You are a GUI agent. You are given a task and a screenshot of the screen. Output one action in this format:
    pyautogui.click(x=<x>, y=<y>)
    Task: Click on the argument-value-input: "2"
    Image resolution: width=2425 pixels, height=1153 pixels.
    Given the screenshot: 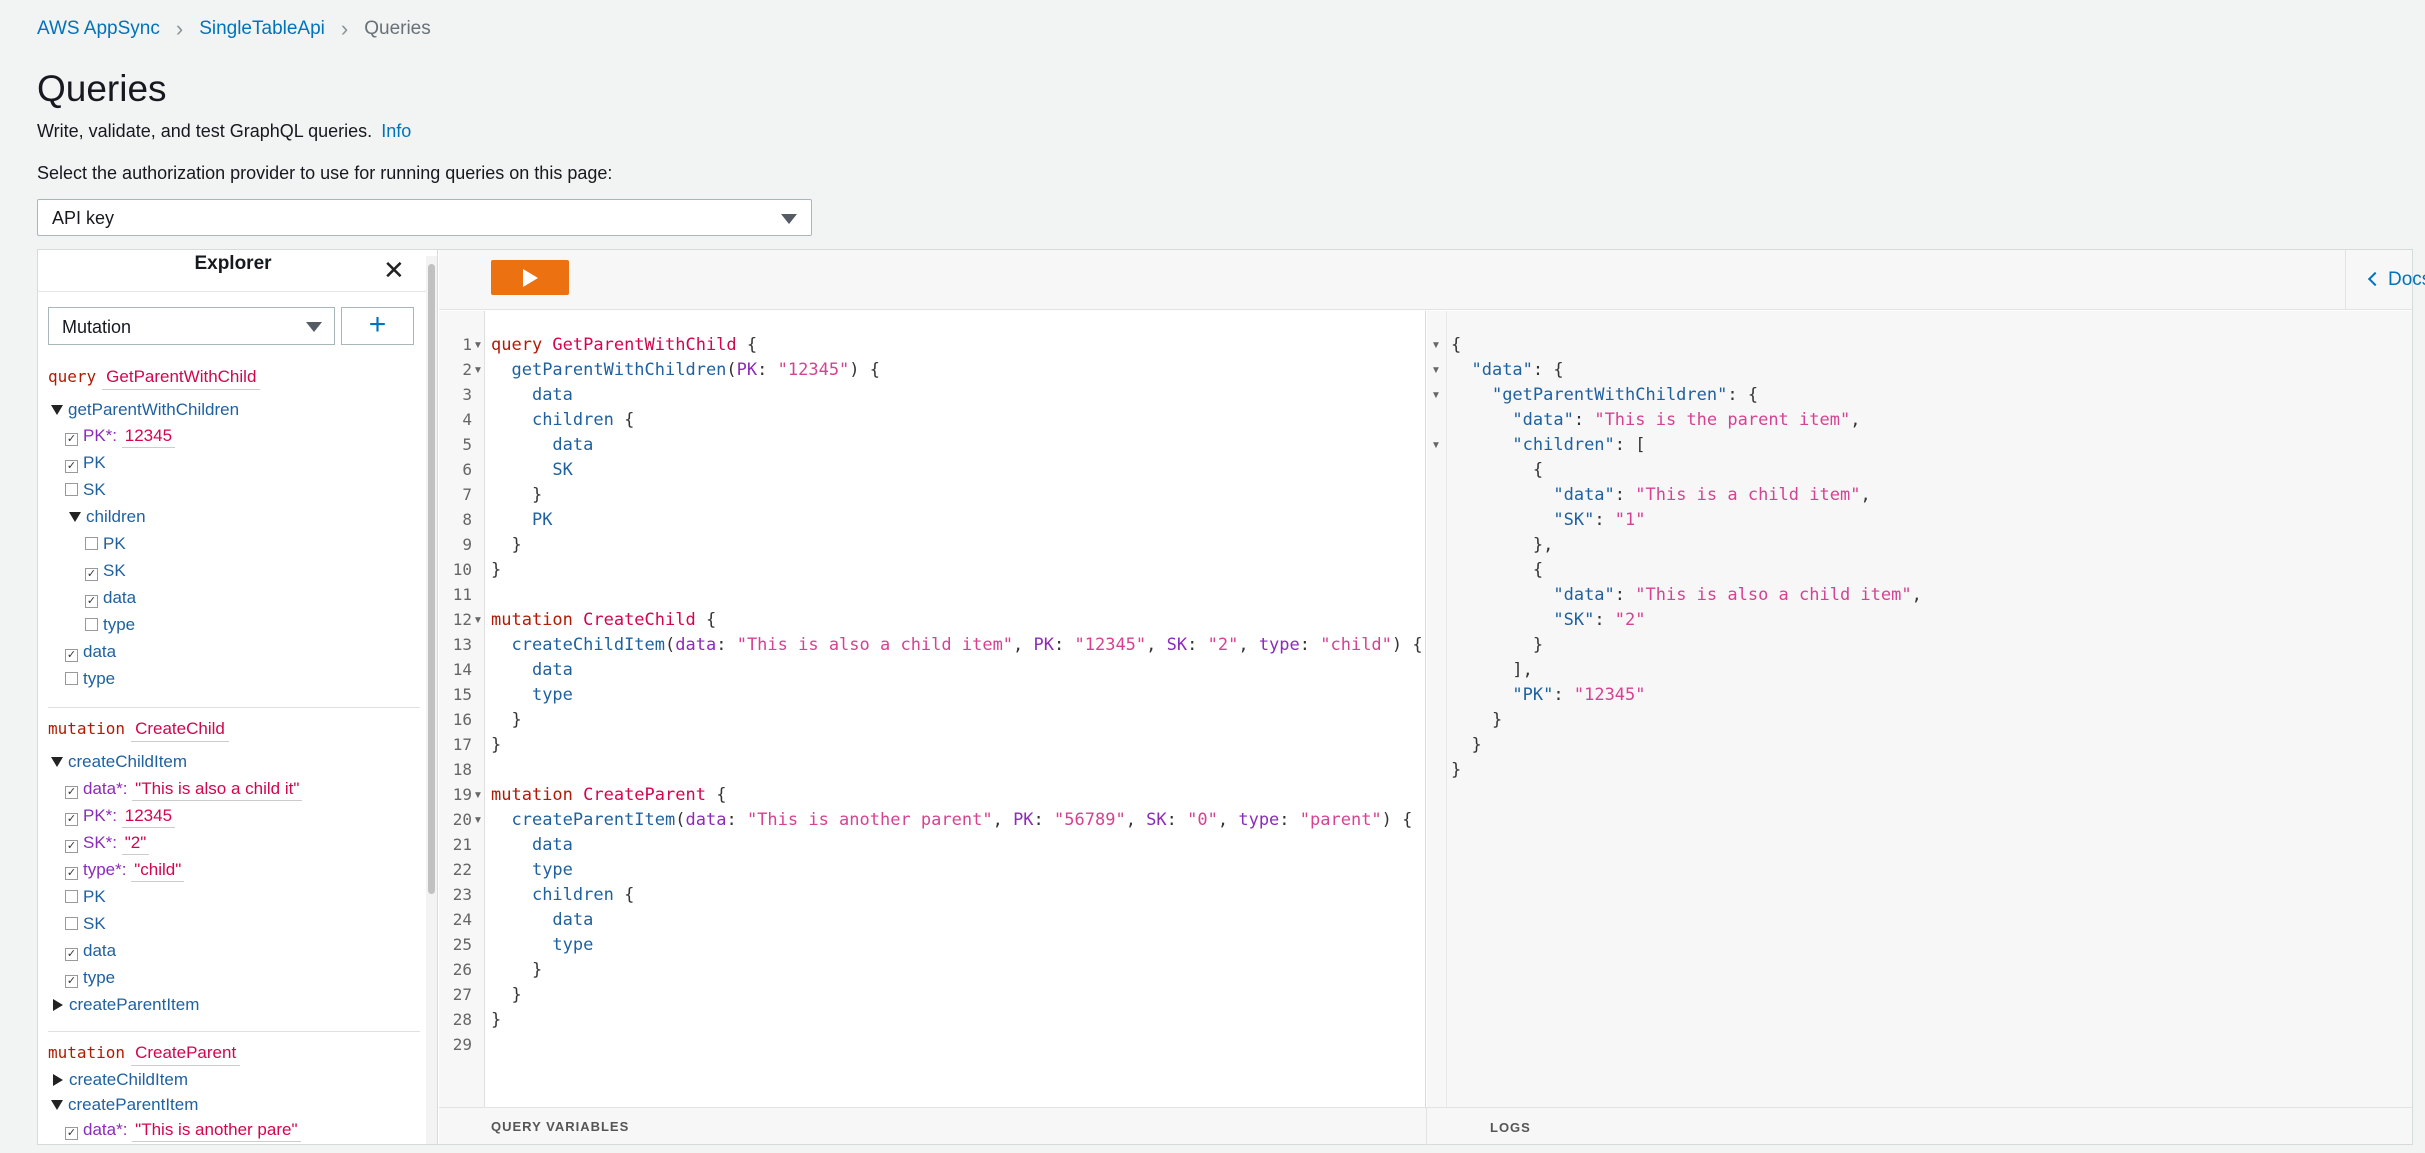 What is the action you would take?
    pyautogui.click(x=135, y=844)
    